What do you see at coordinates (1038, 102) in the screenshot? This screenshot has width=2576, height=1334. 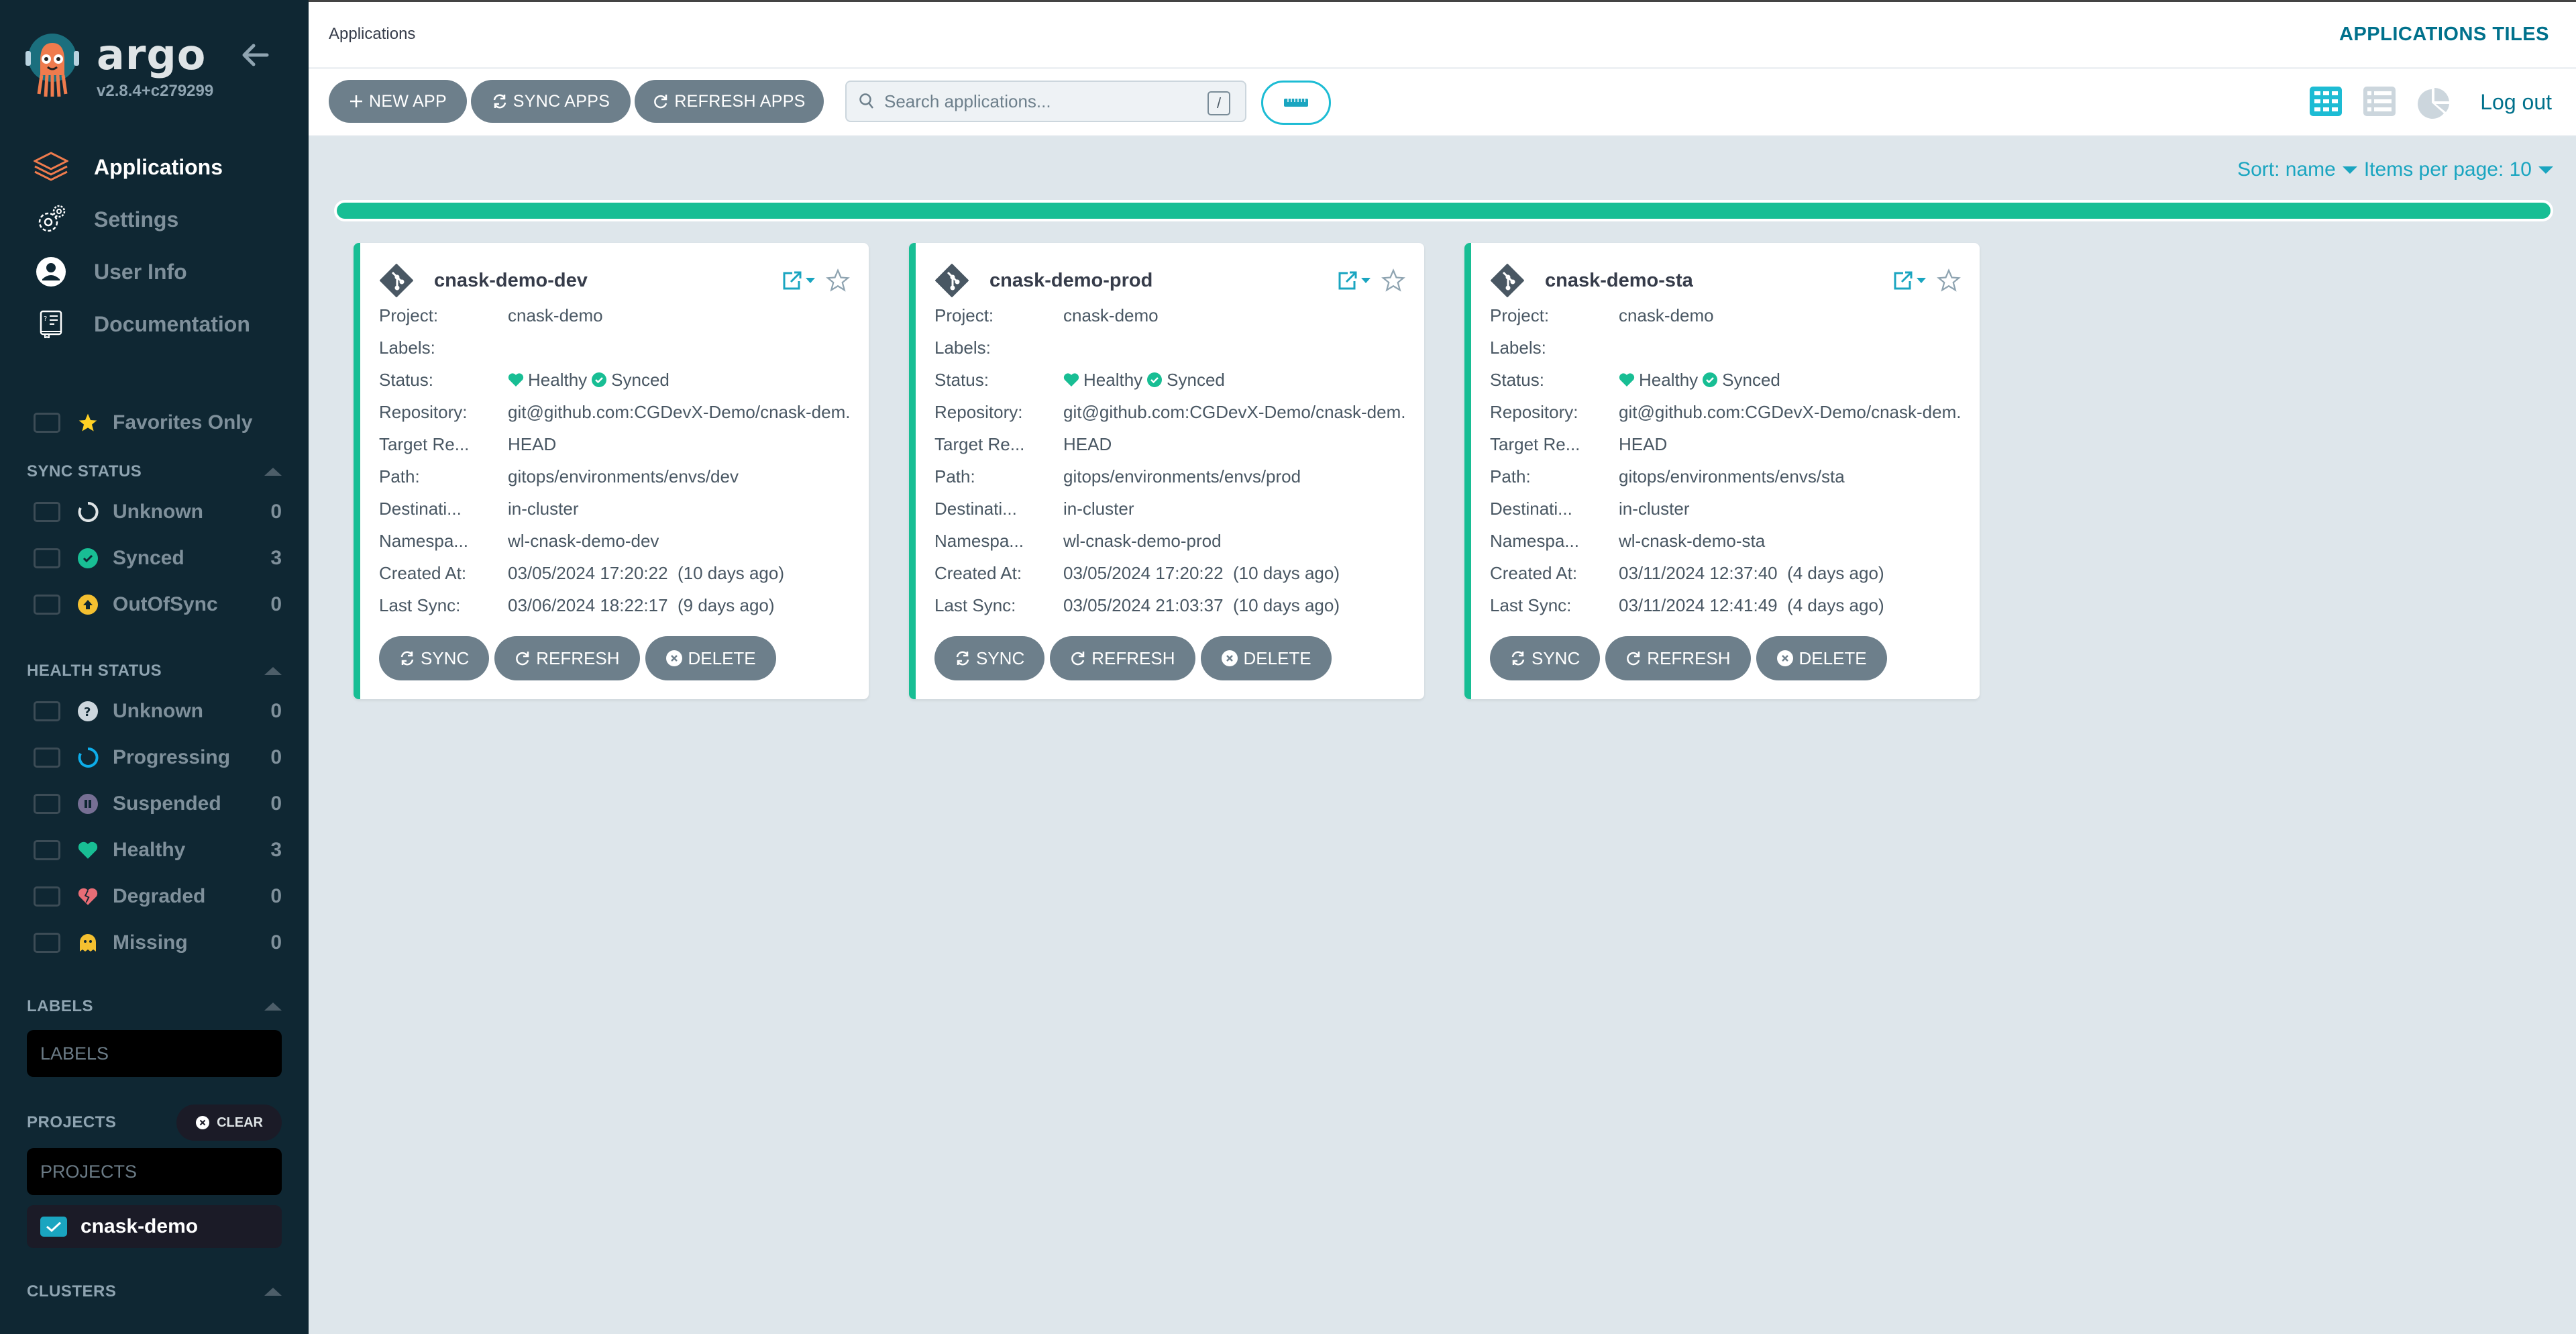 I see `search-input` at bounding box center [1038, 102].